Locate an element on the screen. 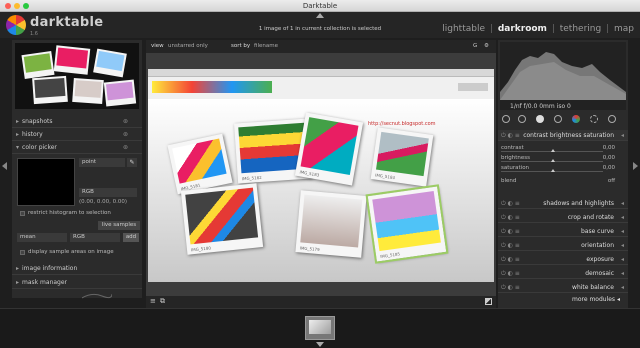 The width and height of the screenshot is (640, 348). window-title: Darktable is located at coordinates (320, 6).